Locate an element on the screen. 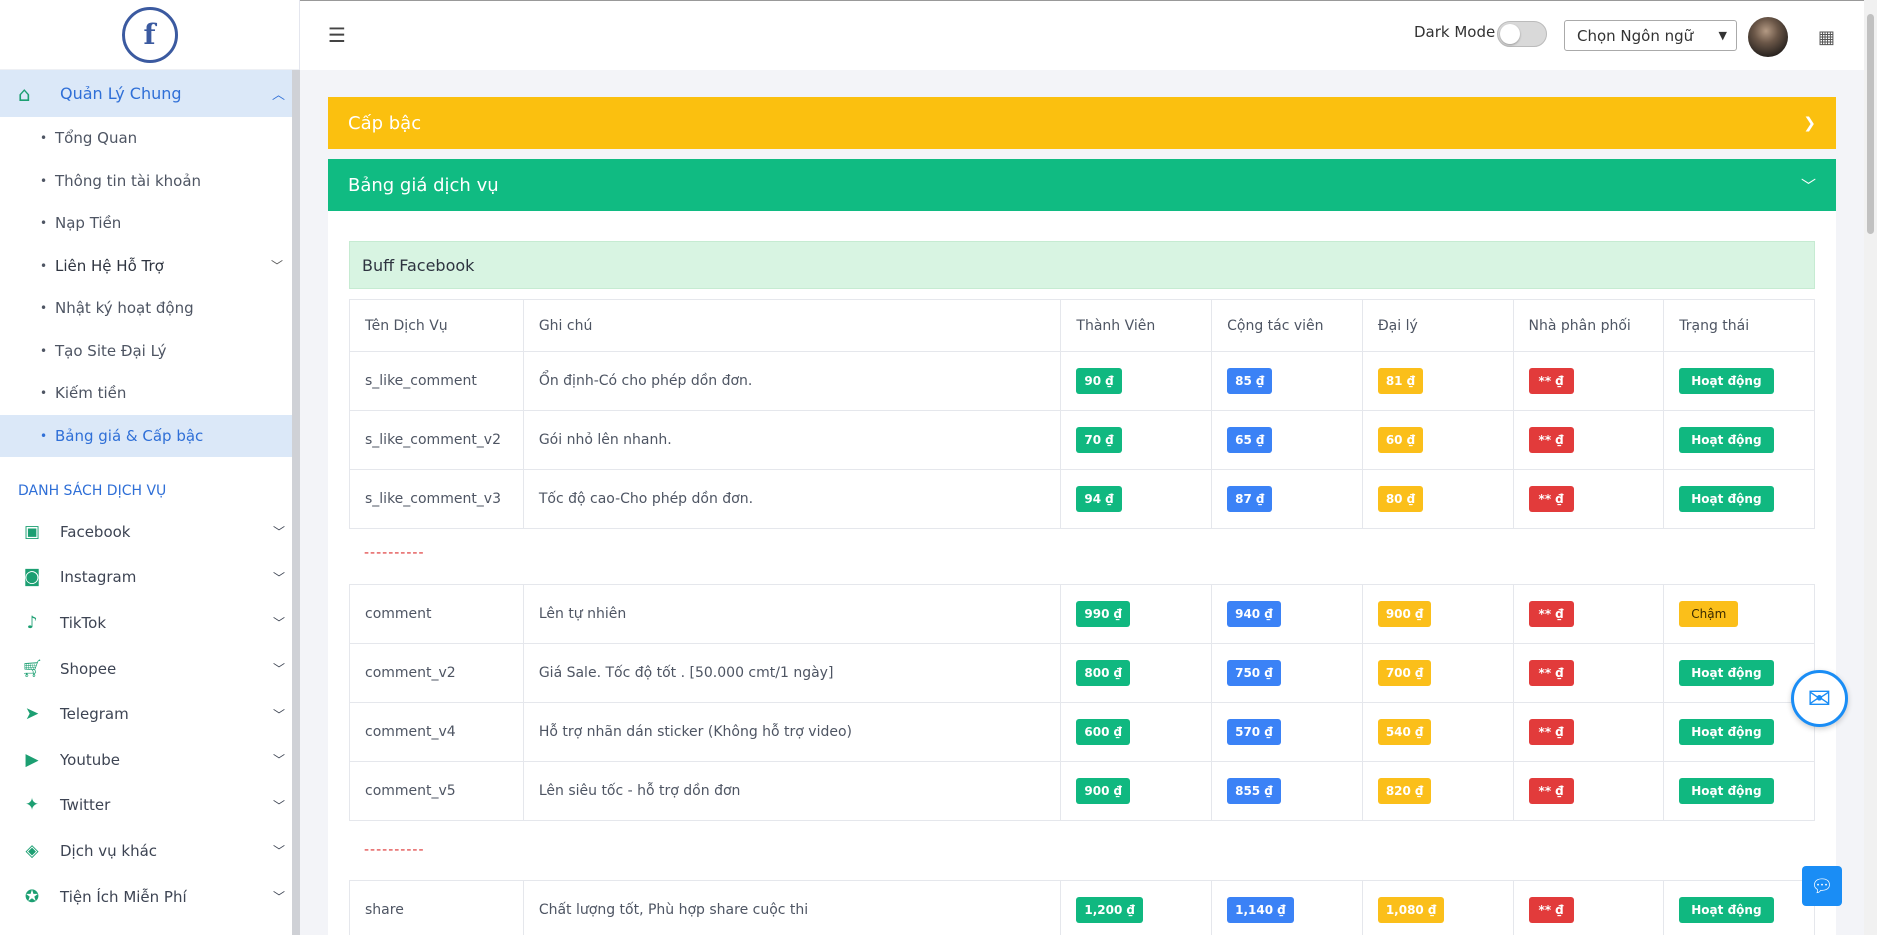 Image resolution: width=1877 pixels, height=935 pixels. sidebar-service-tiktok: ♪ TikTok ﹀ is located at coordinates (149, 623).